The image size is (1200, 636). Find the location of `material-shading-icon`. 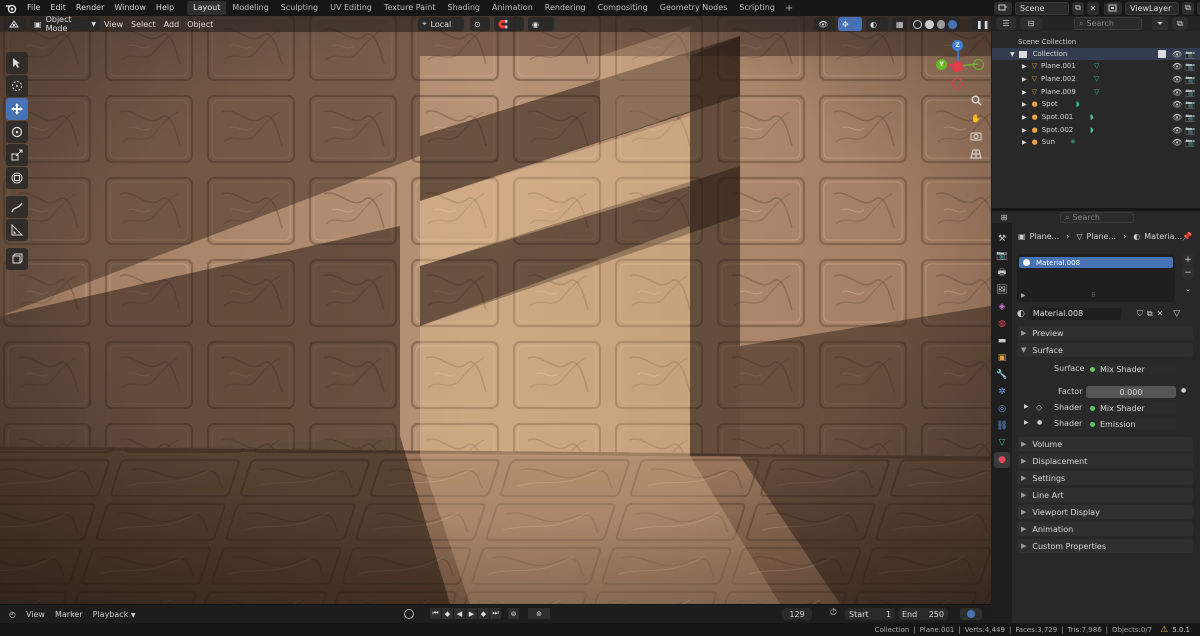

material-shading-icon is located at coordinates (941, 24).